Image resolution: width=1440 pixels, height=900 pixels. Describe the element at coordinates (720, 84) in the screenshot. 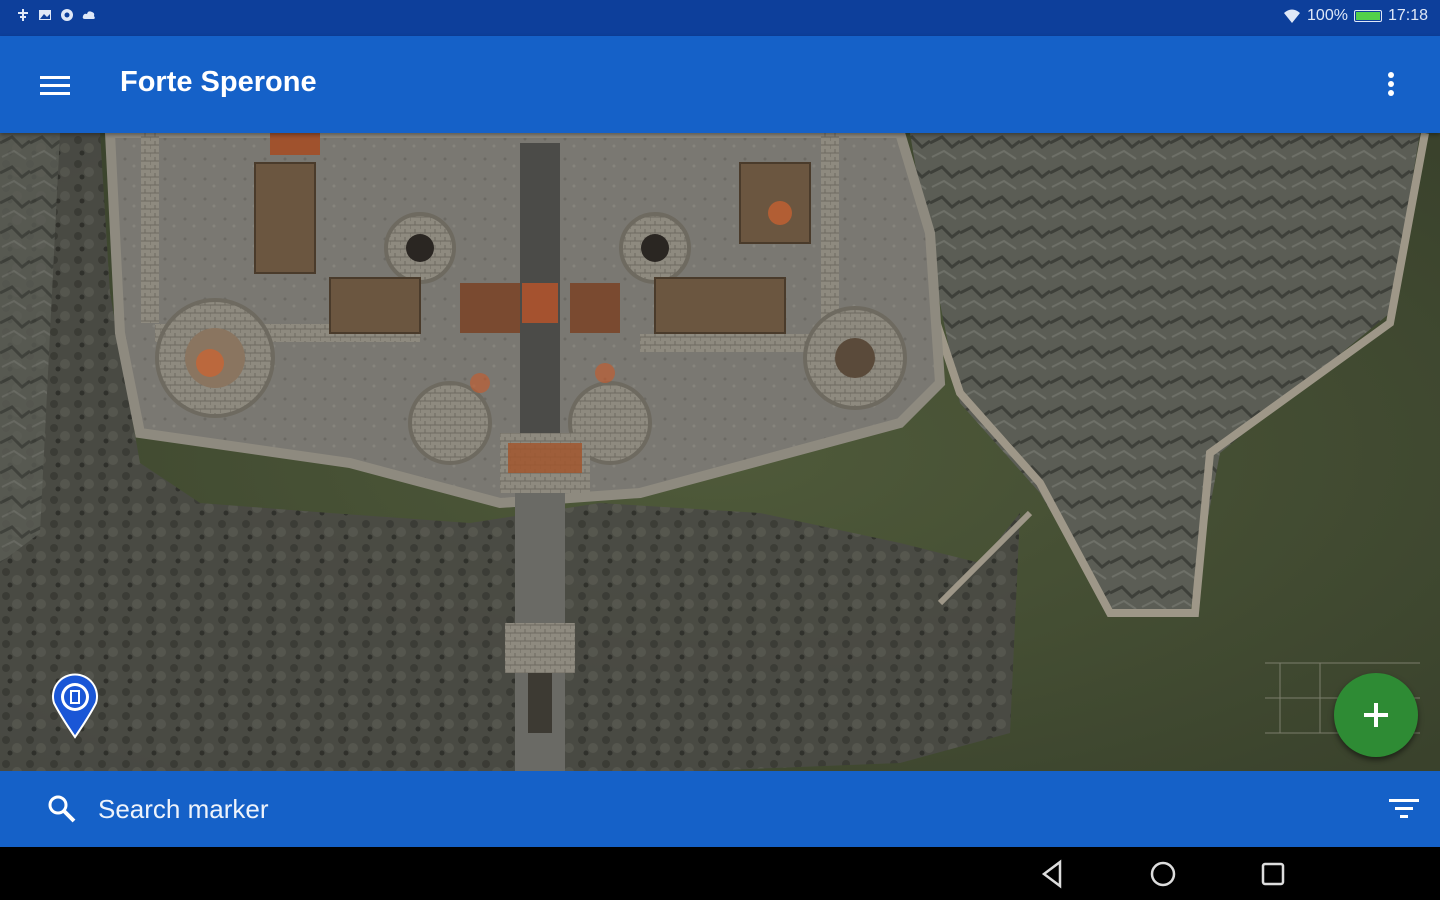

I see `app-bar: Forte Sperone` at that location.